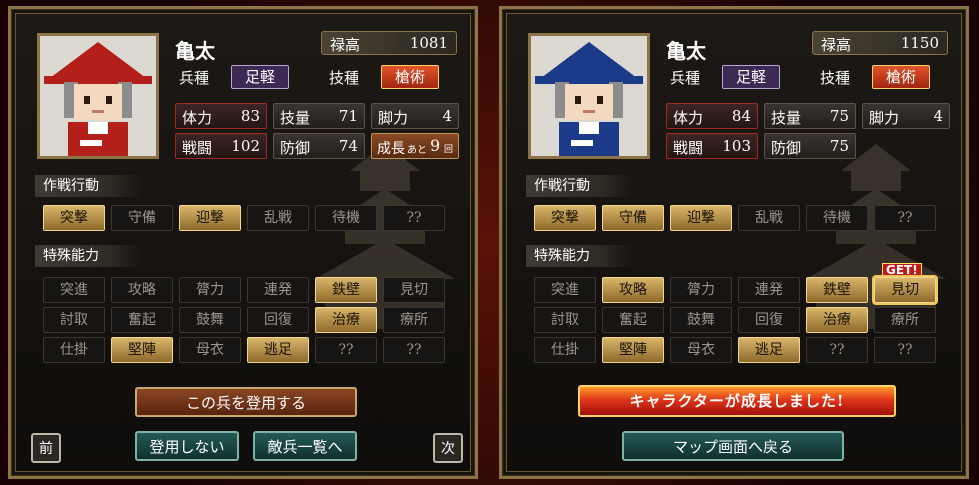 The height and width of the screenshot is (485, 979). I want to click on growth-remaining: 成長 あと 9 回, so click(415, 146).